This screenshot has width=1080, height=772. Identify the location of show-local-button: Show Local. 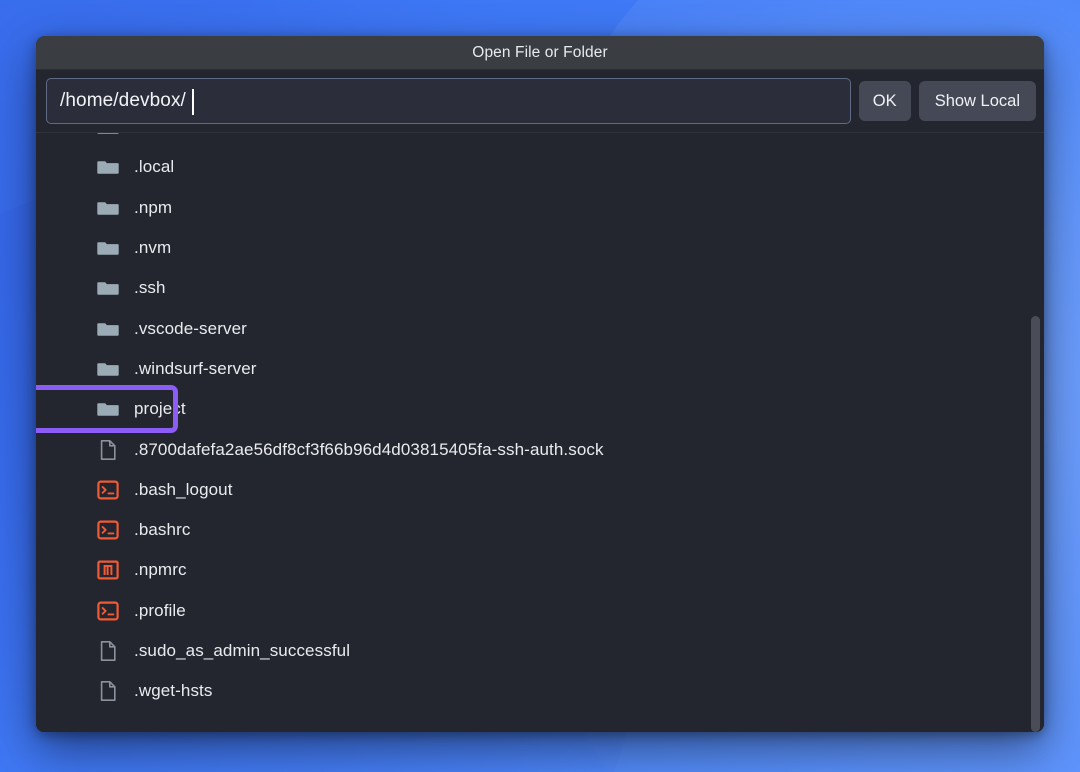
(977, 101).